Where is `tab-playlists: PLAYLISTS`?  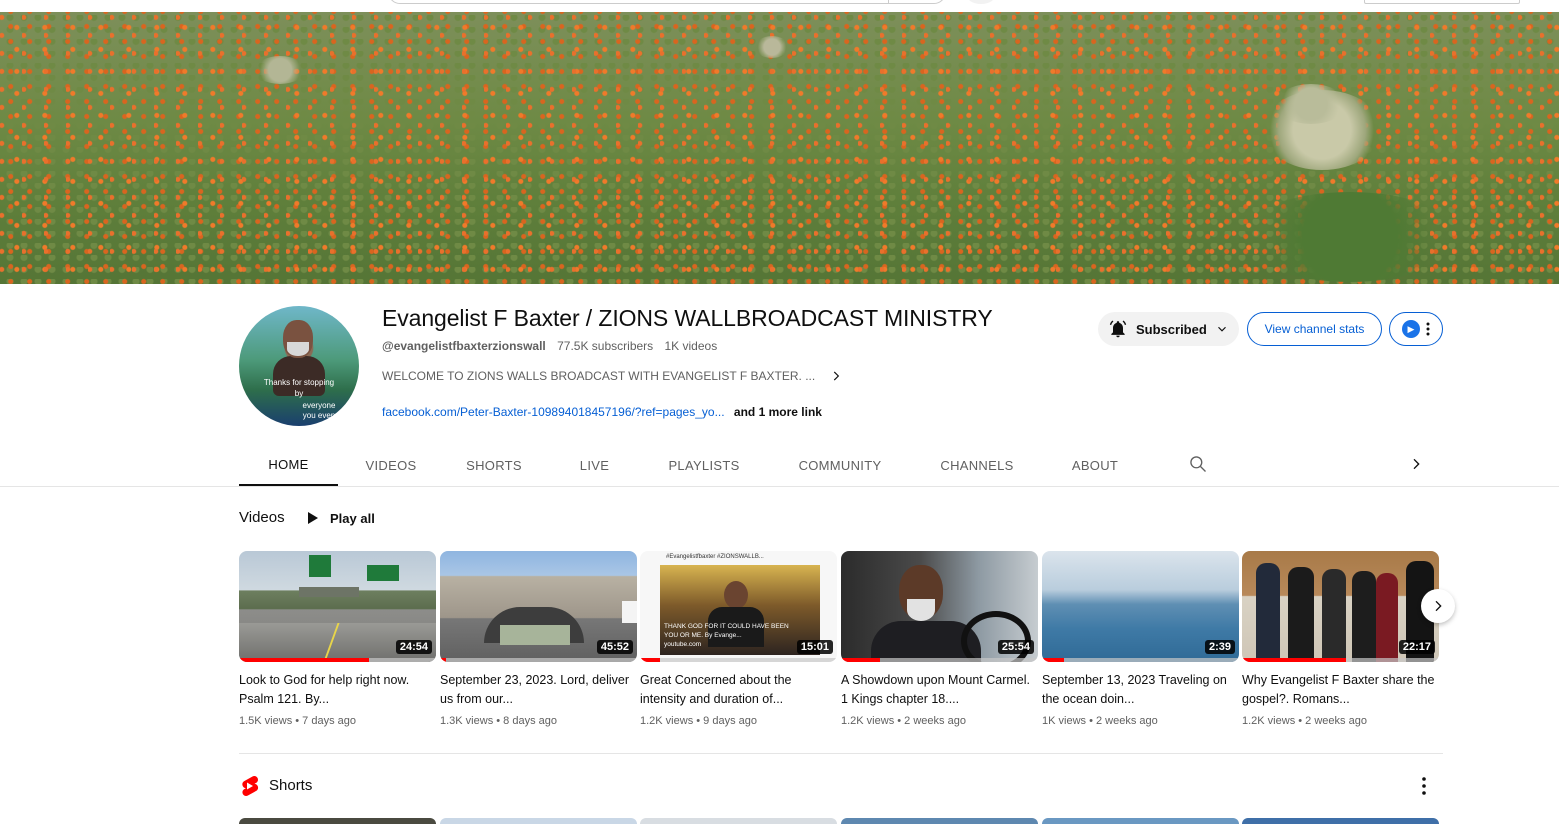 tab-playlists: PLAYLISTS is located at coordinates (704, 465).